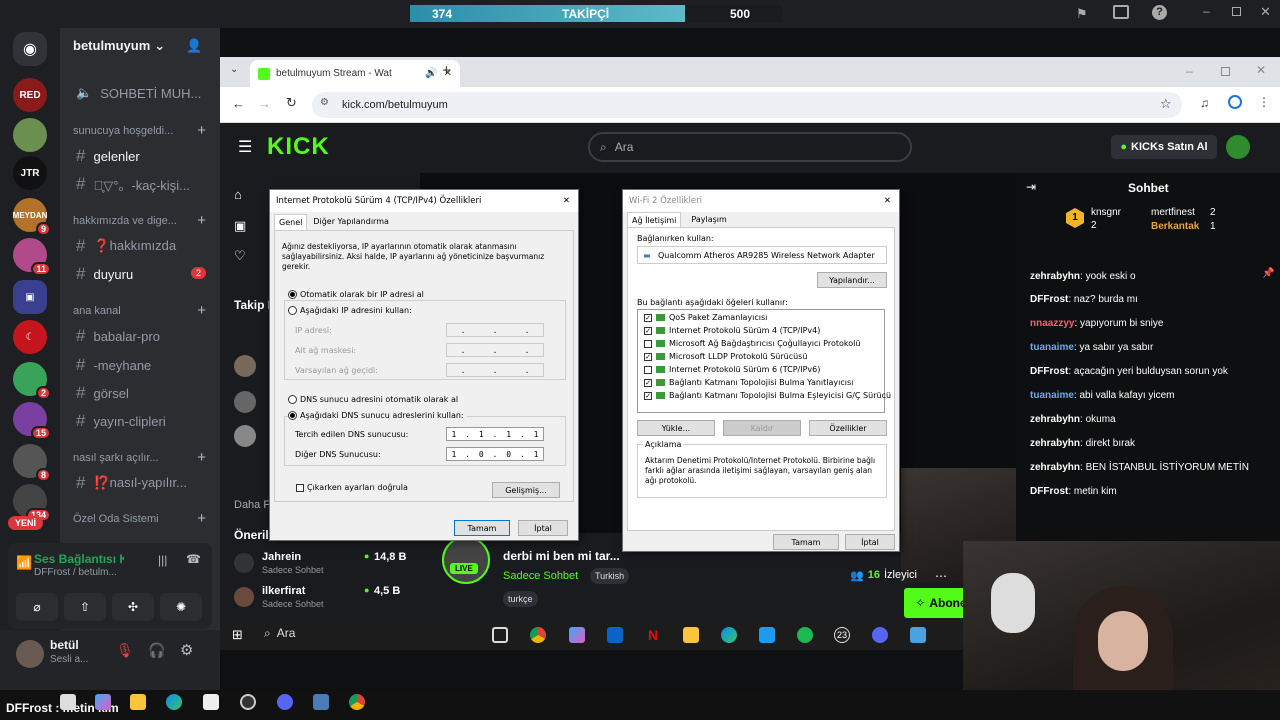 The width and height of the screenshot is (1280, 720). What do you see at coordinates (725, 356) in the screenshot?
I see `component-item: ✓ Microsoft LLDP Protokolü Sürücüsü` at bounding box center [725, 356].